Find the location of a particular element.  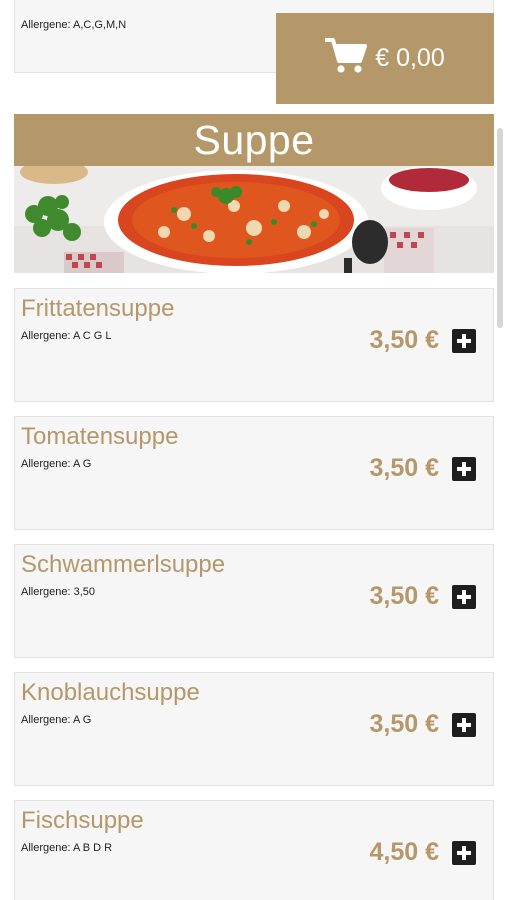

item-name: Frittatensuppe is located at coordinates (98, 308).